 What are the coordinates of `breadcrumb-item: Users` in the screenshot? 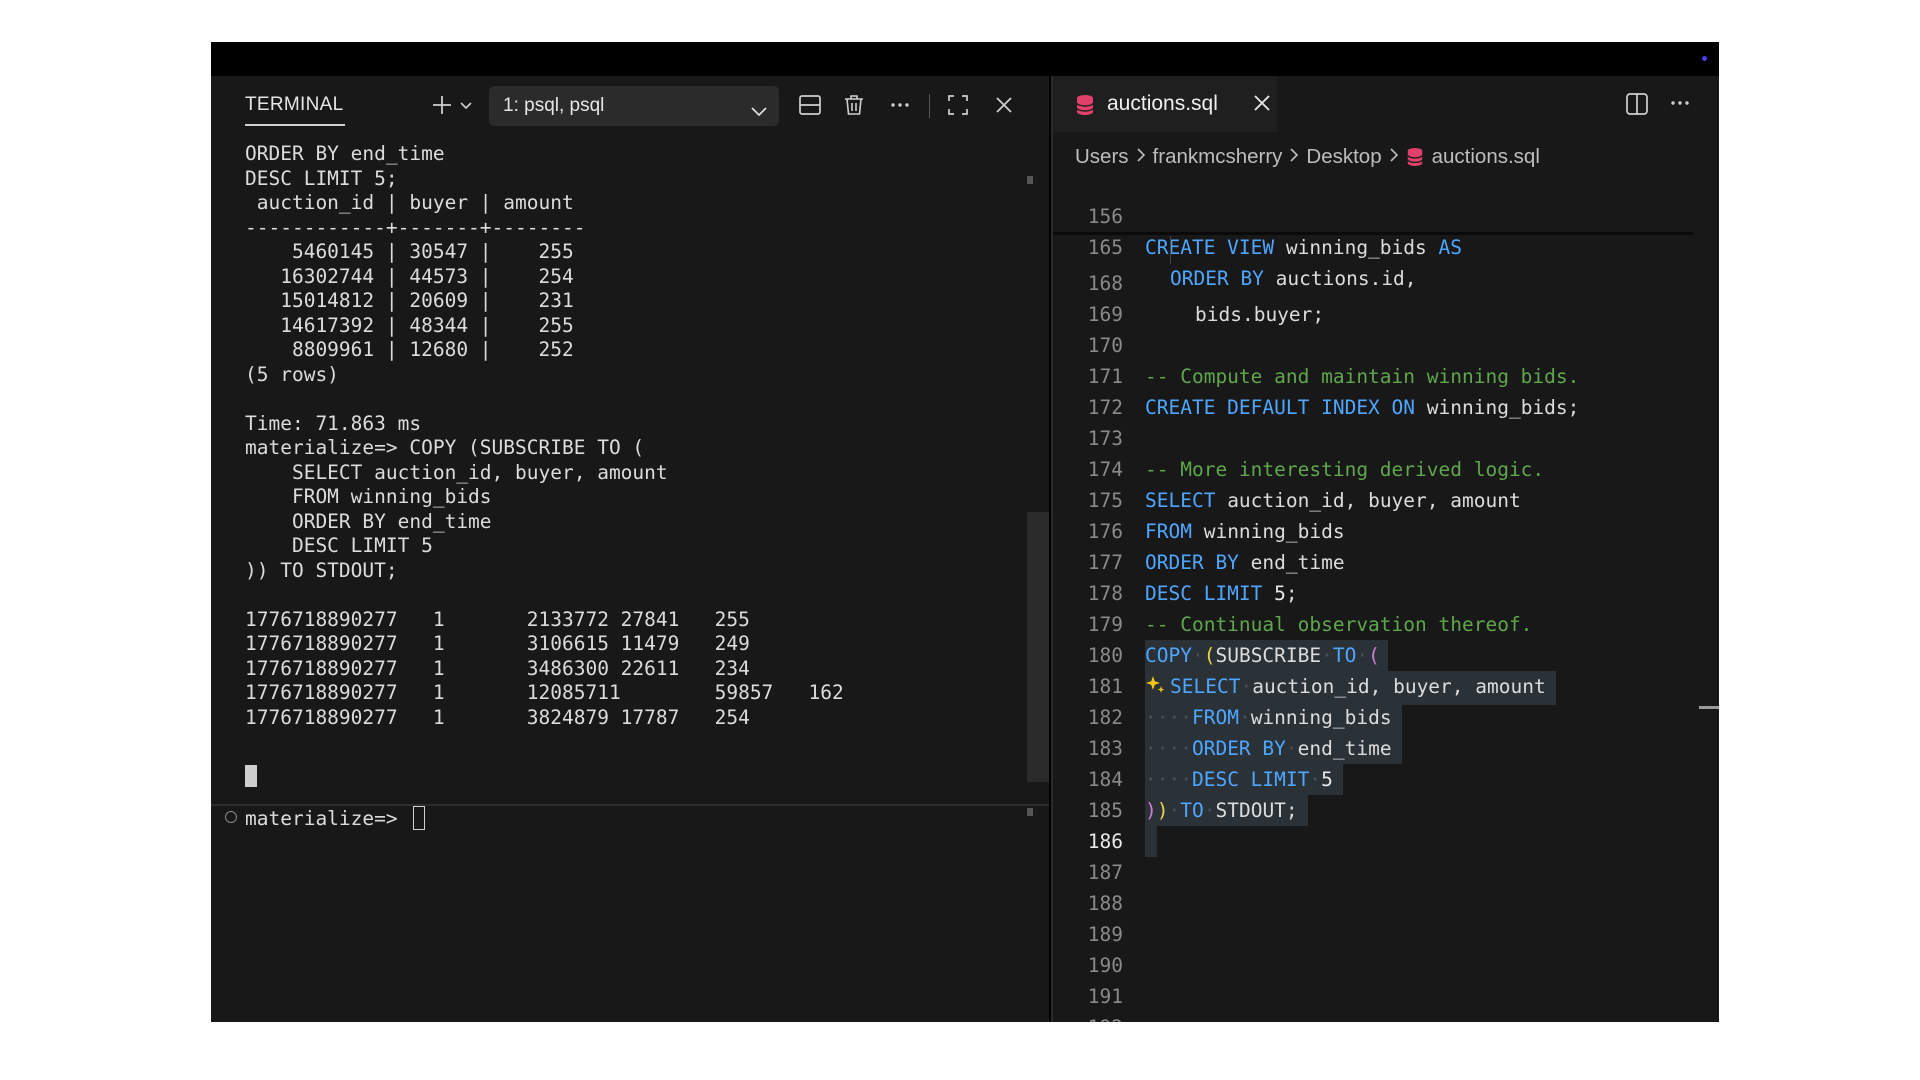 It's located at (1102, 157).